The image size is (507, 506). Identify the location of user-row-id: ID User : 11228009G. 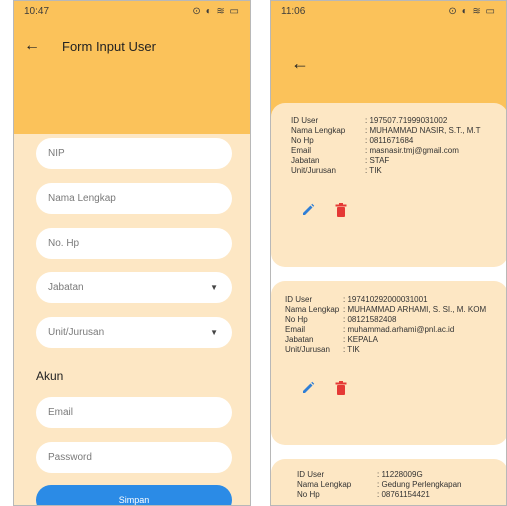
(401, 475).